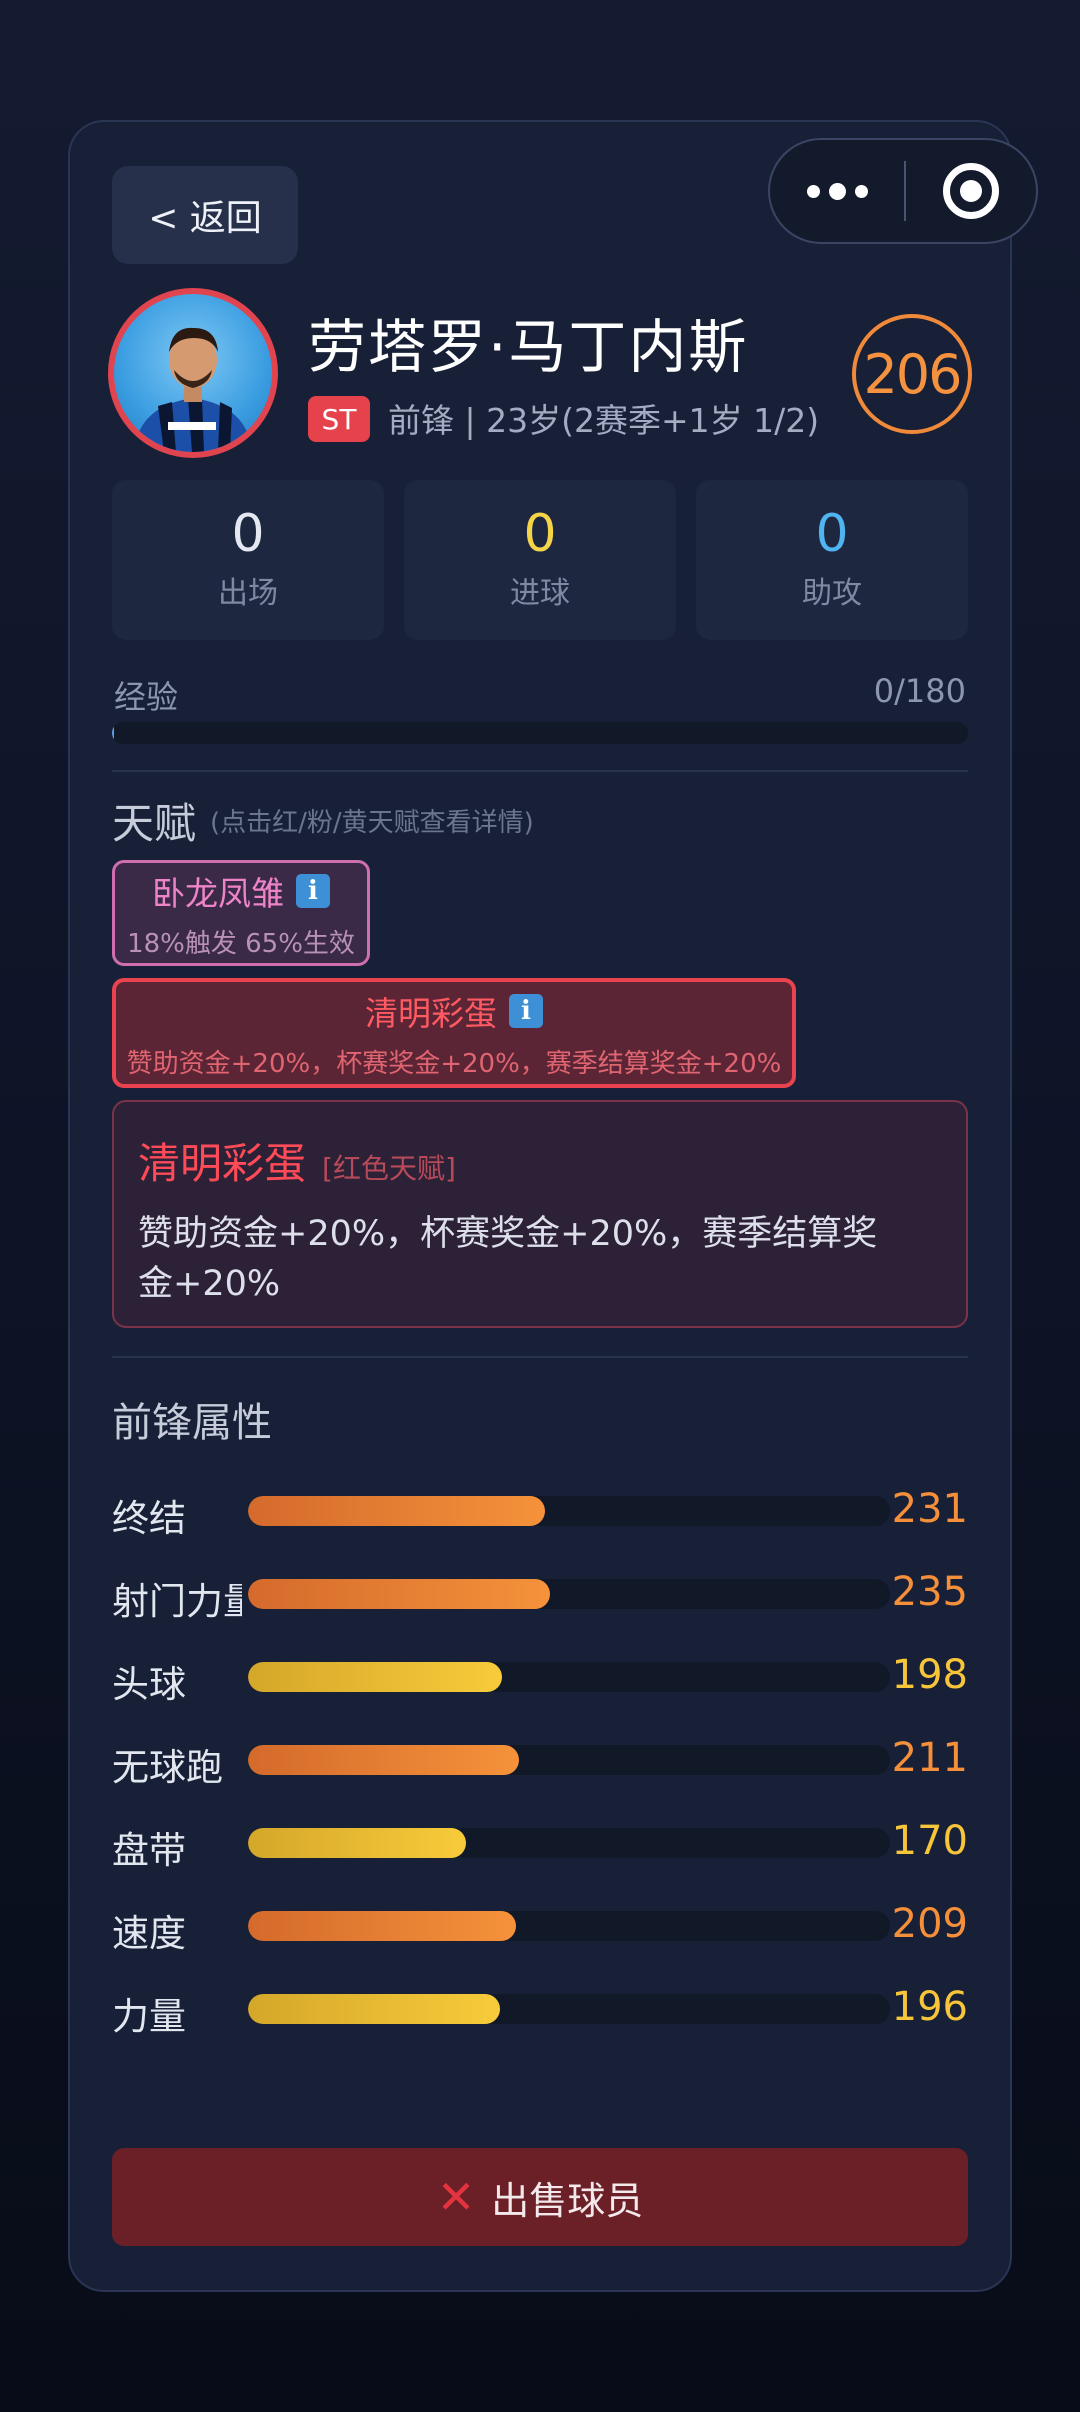 This screenshot has width=1080, height=2412. I want to click on attribute-row: 速度 209, so click(540, 1925).